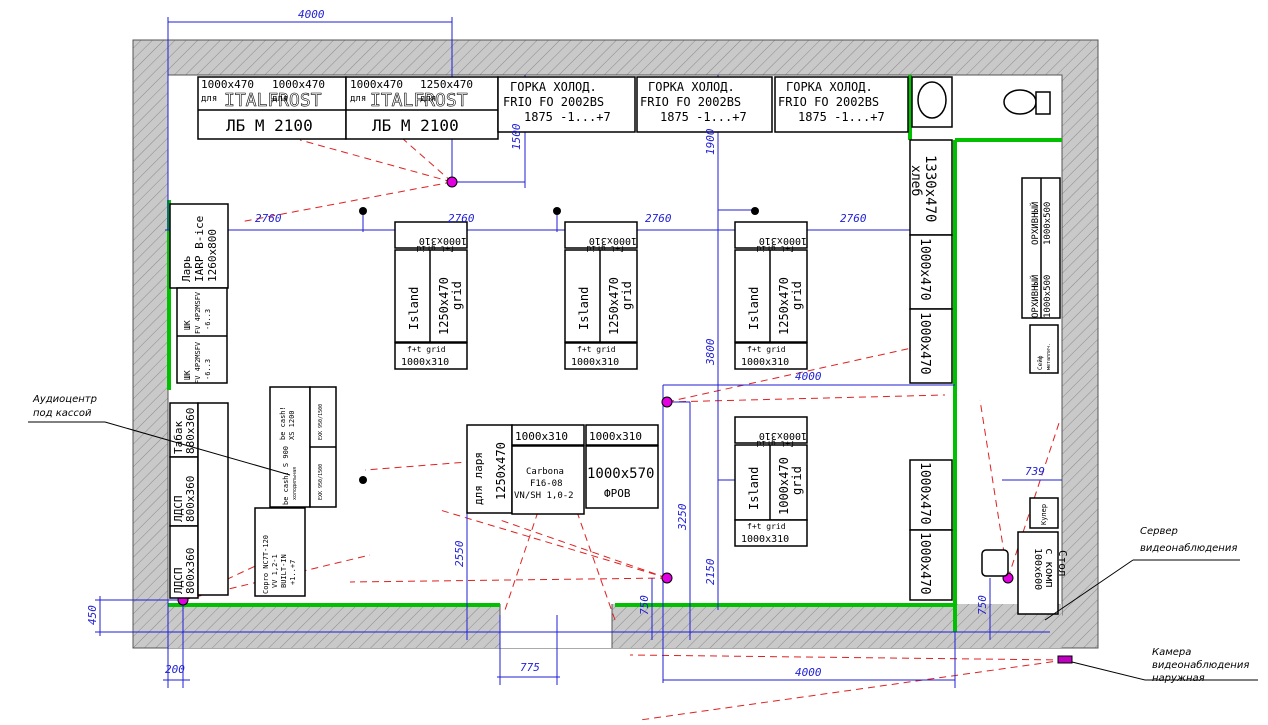 This screenshot has height=725, width=1268. Describe the element at coordinates (92, 615) in the screenshot. I see `dim-450: 450` at that location.